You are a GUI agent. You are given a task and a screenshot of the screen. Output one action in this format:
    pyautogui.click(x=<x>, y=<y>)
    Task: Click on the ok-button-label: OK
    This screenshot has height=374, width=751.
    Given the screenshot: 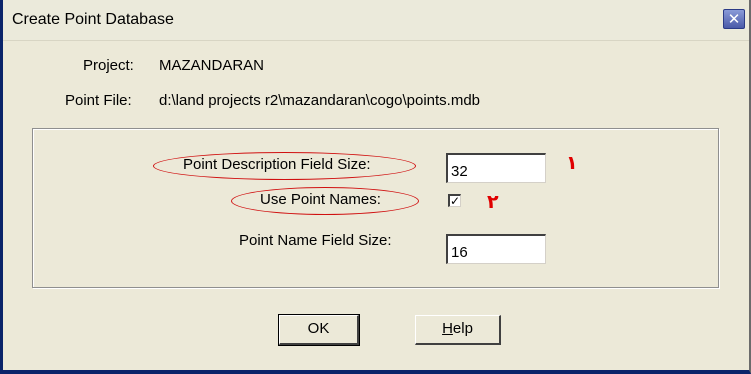 What is the action you would take?
    pyautogui.click(x=318, y=328)
    